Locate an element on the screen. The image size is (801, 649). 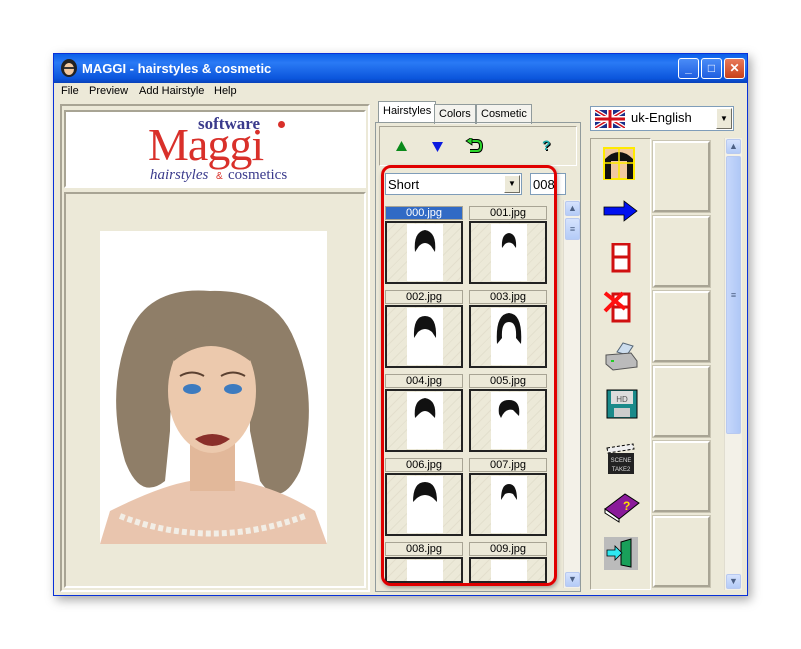
side-scrollbar: ▲ ≡ ▼ is located at coordinates (733, 364).